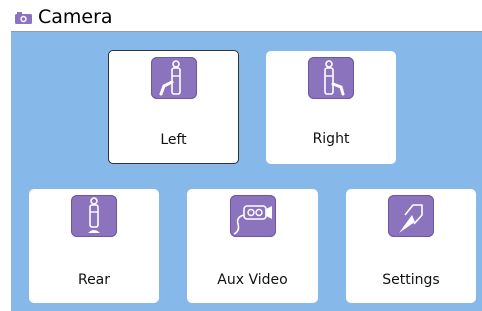 The width and height of the screenshot is (482, 311). I want to click on aux-video-label: Aux Video, so click(252, 280).